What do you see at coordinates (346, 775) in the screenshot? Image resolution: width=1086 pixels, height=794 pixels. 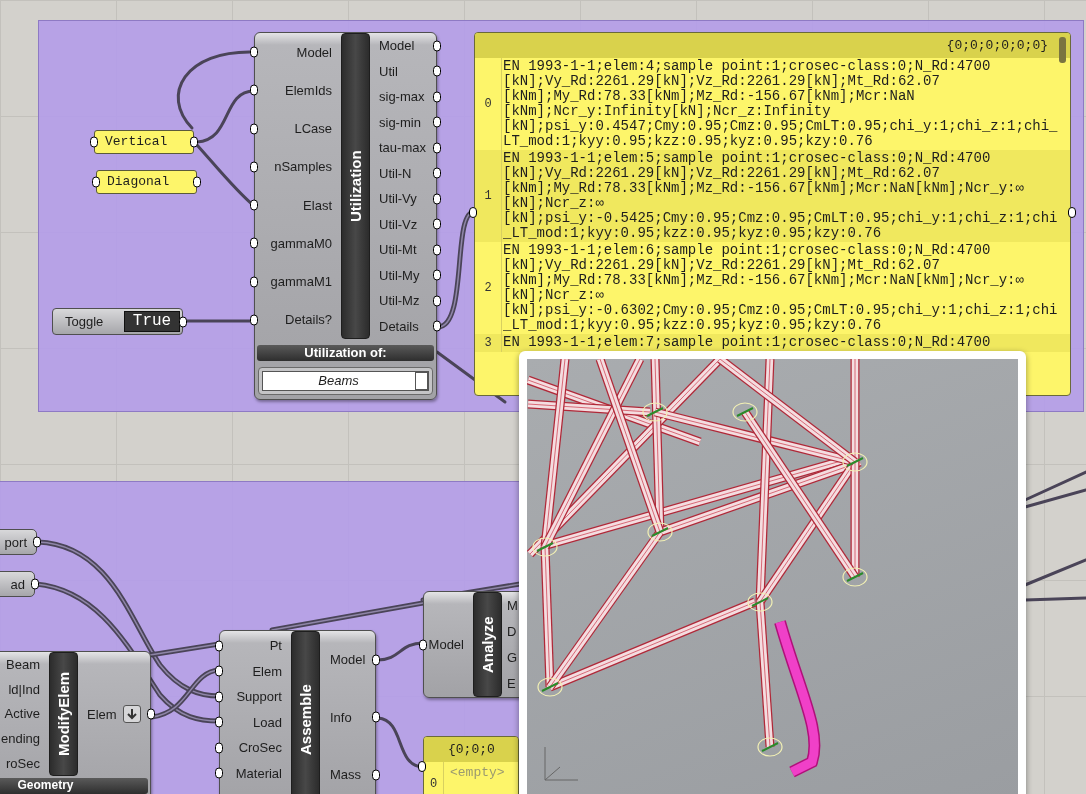 I see `output-label: Mass` at bounding box center [346, 775].